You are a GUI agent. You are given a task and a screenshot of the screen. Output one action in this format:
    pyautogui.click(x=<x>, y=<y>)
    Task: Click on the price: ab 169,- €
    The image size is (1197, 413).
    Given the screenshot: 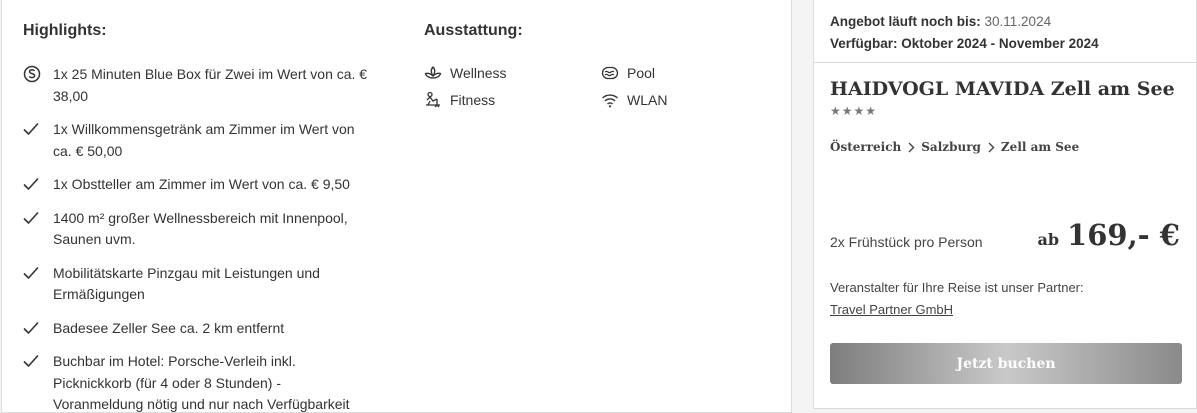 What is the action you would take?
    pyautogui.click(x=1108, y=235)
    